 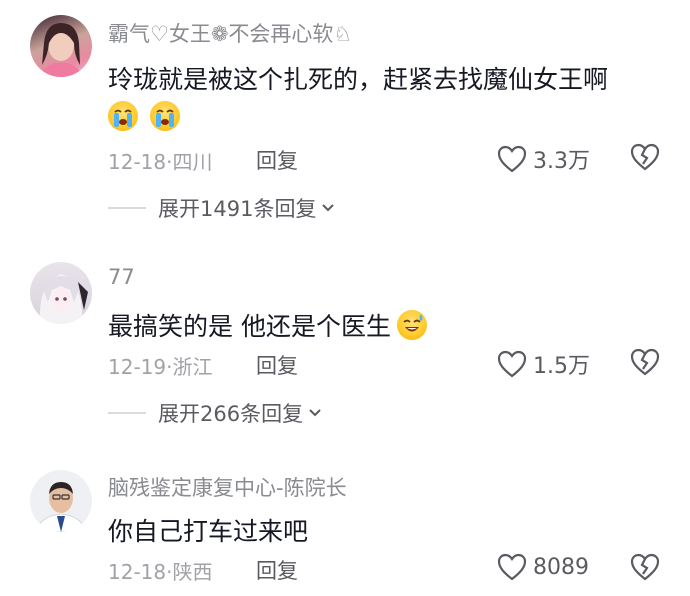 What do you see at coordinates (561, 567) in the screenshot?
I see `like-count: 8089` at bounding box center [561, 567].